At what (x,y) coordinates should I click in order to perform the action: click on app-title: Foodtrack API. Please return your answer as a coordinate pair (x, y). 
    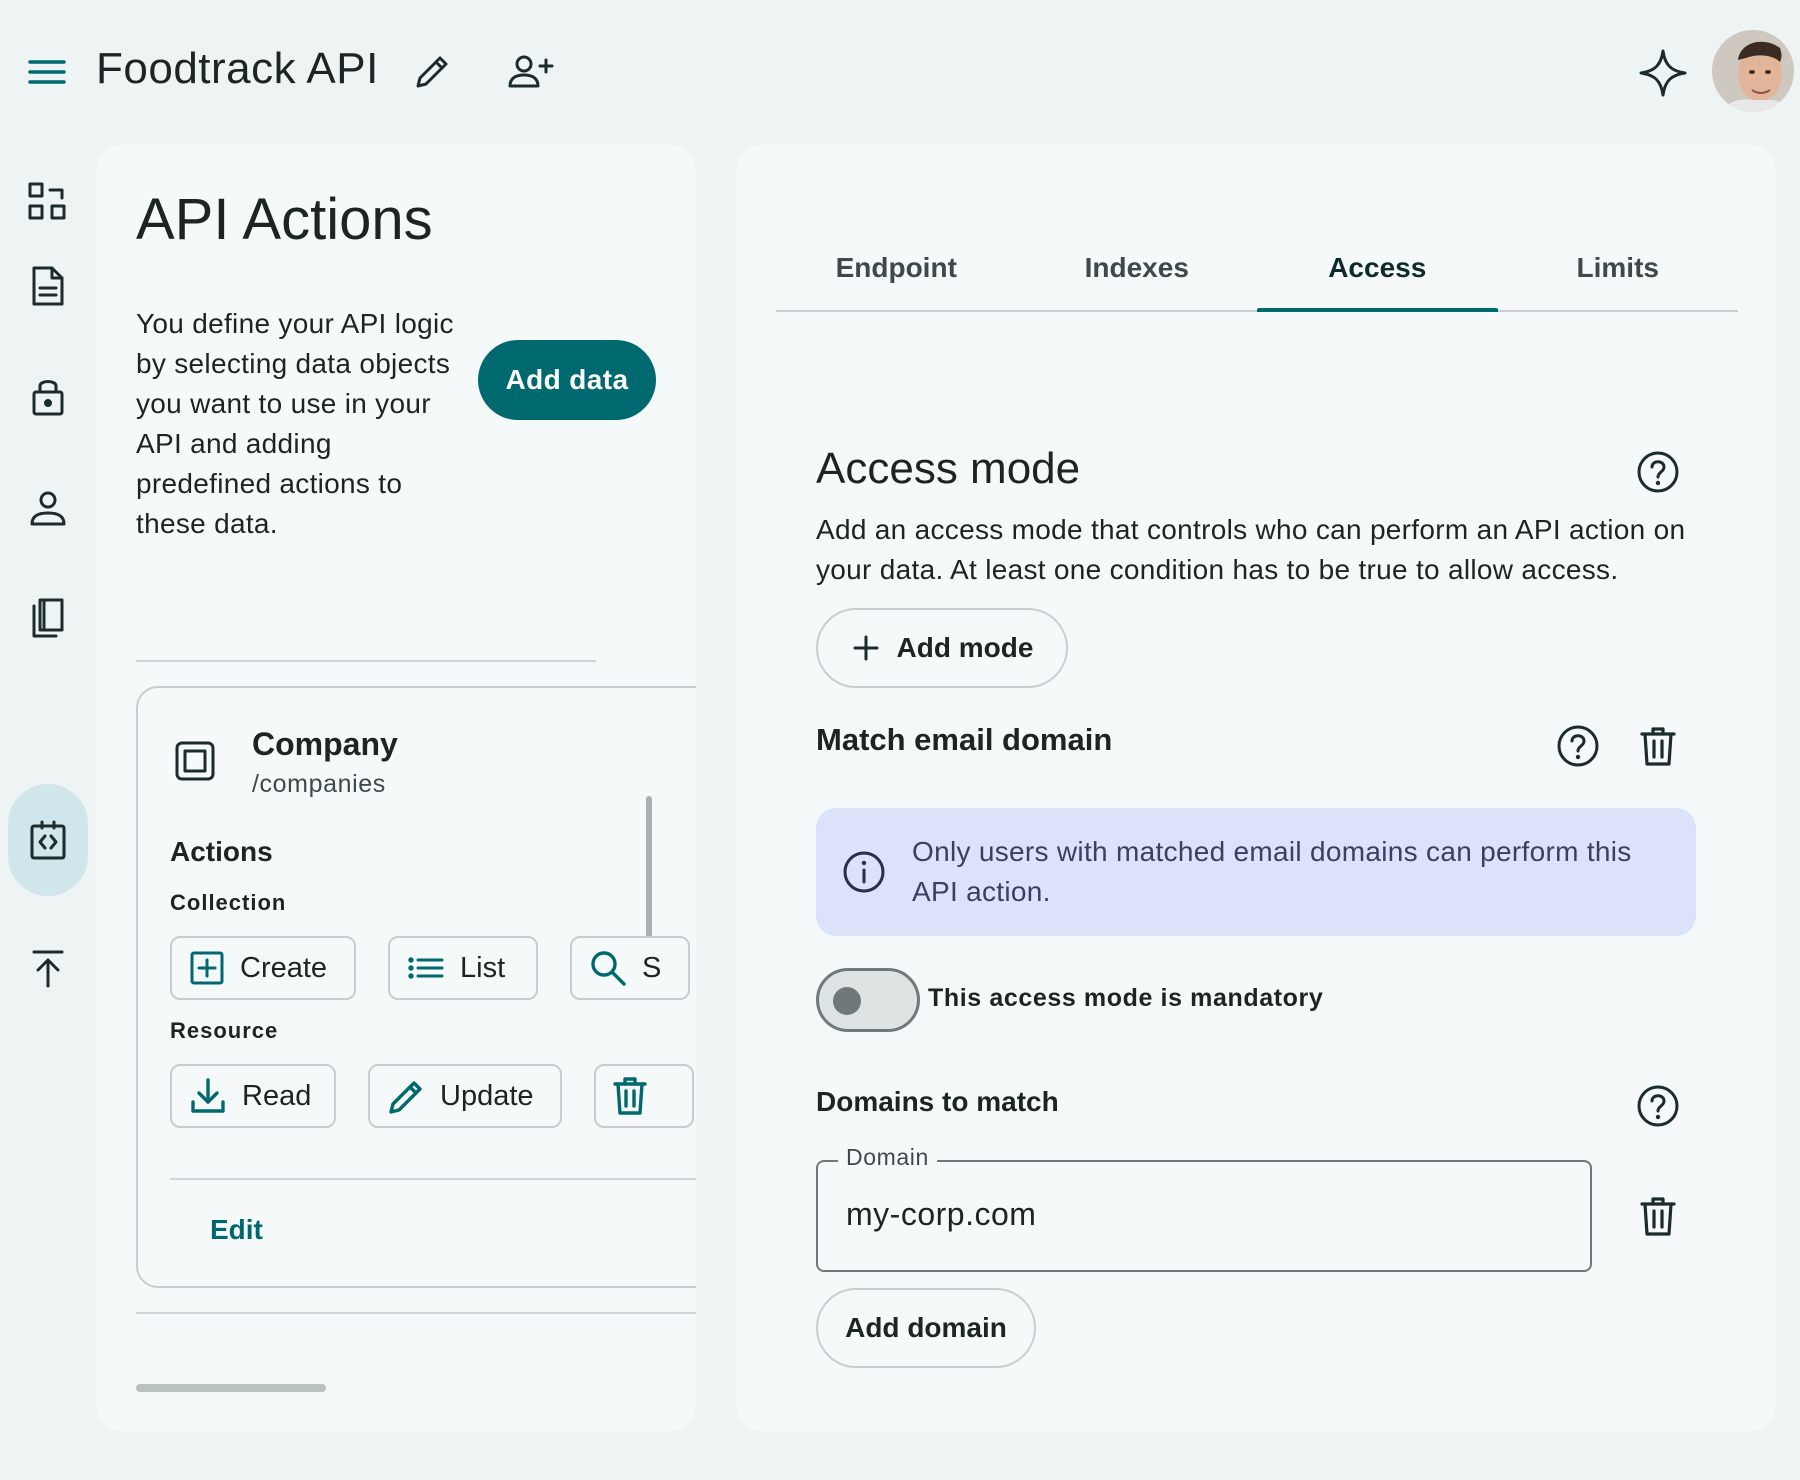
    Looking at the image, I should click on (237, 68).